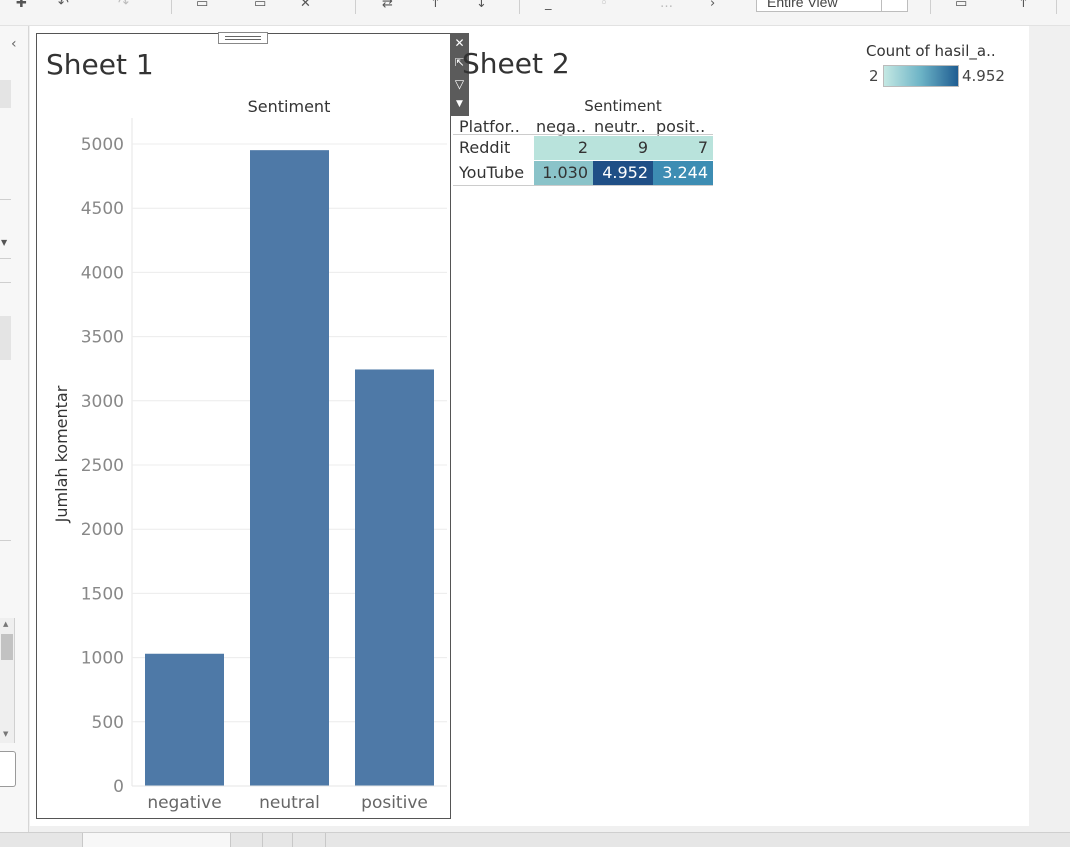  What do you see at coordinates (102, 273) in the screenshot?
I see `y-tick-label: 4000` at bounding box center [102, 273].